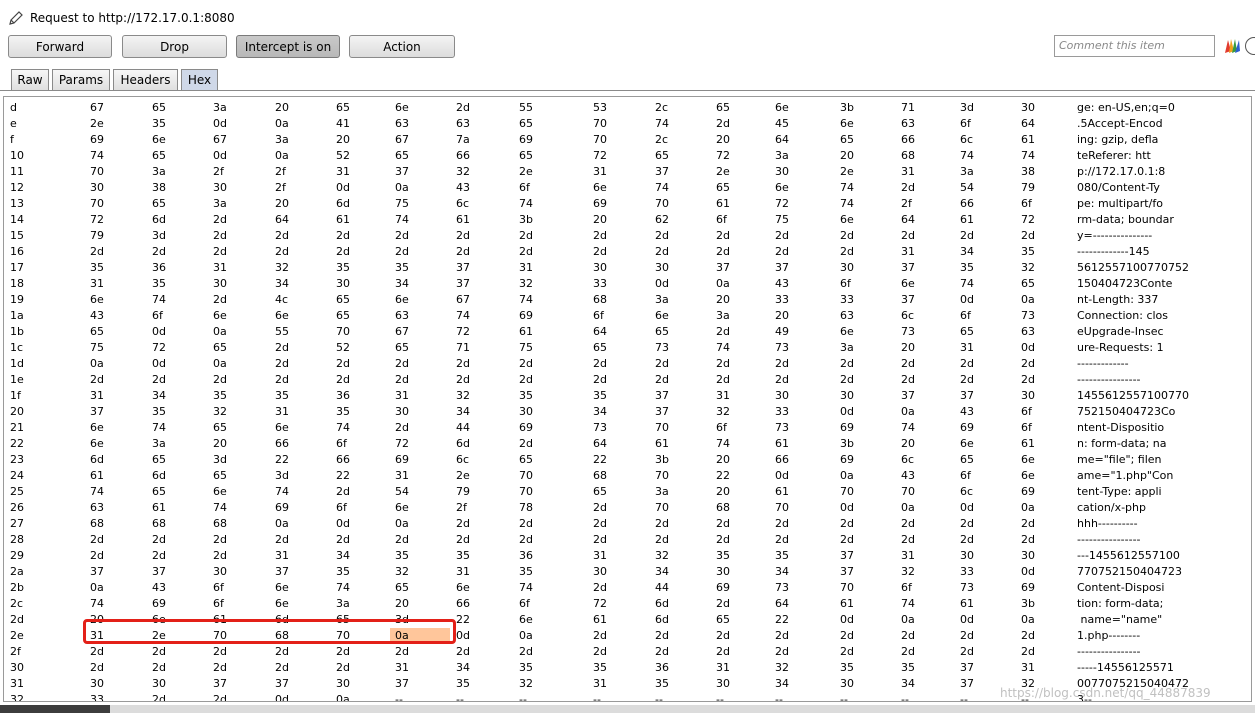  What do you see at coordinates (1164, 364) in the screenshot?
I see `ascii-cell: -------------` at bounding box center [1164, 364].